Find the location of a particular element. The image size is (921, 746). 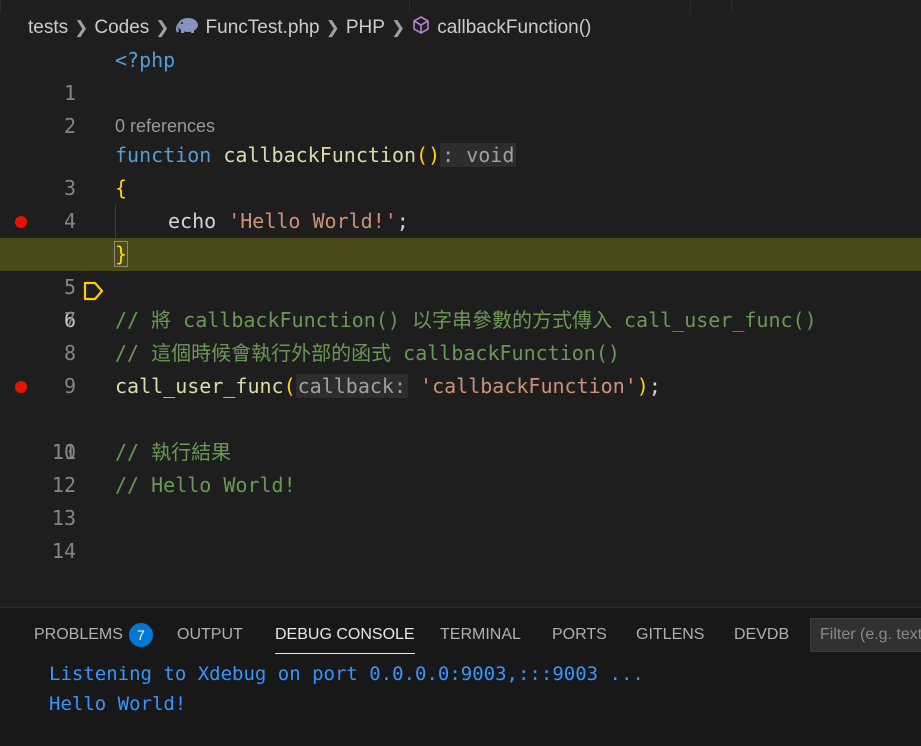

brace-open: { is located at coordinates (121, 188).